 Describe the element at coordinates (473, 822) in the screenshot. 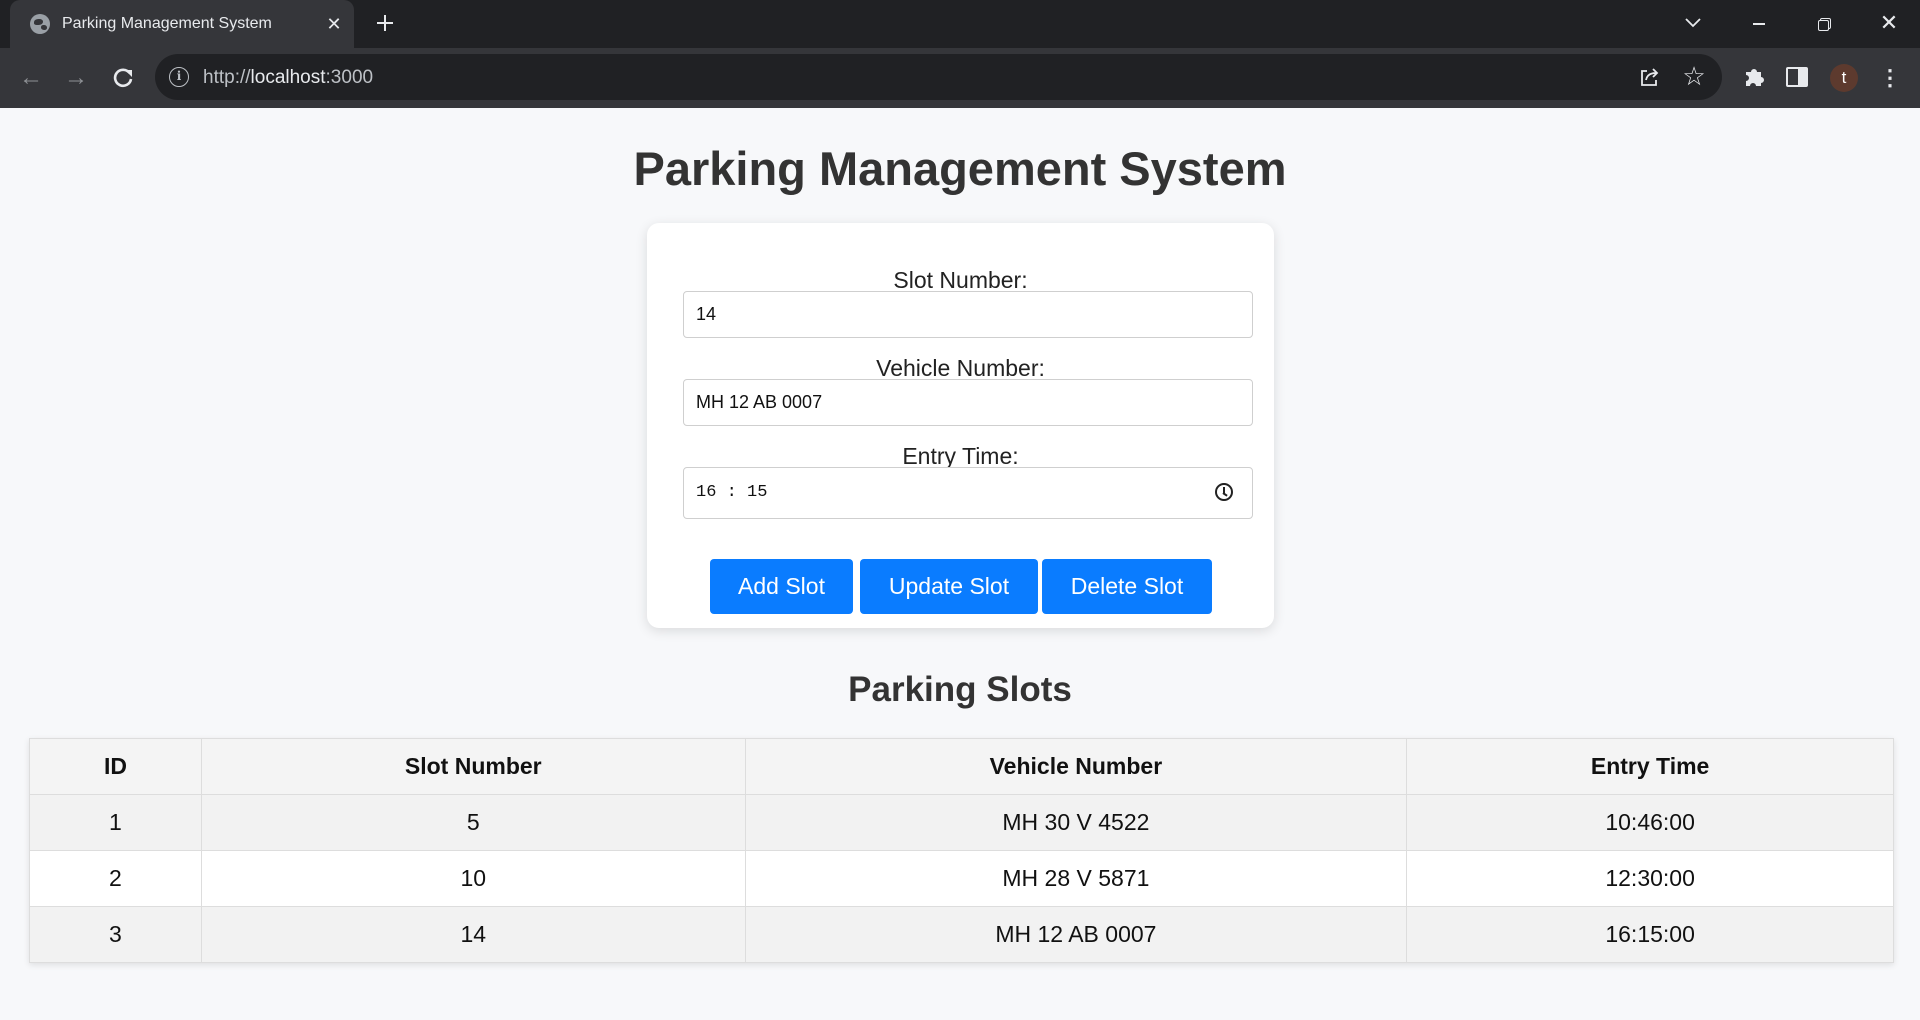

I see `cell-slot-number: 5` at that location.